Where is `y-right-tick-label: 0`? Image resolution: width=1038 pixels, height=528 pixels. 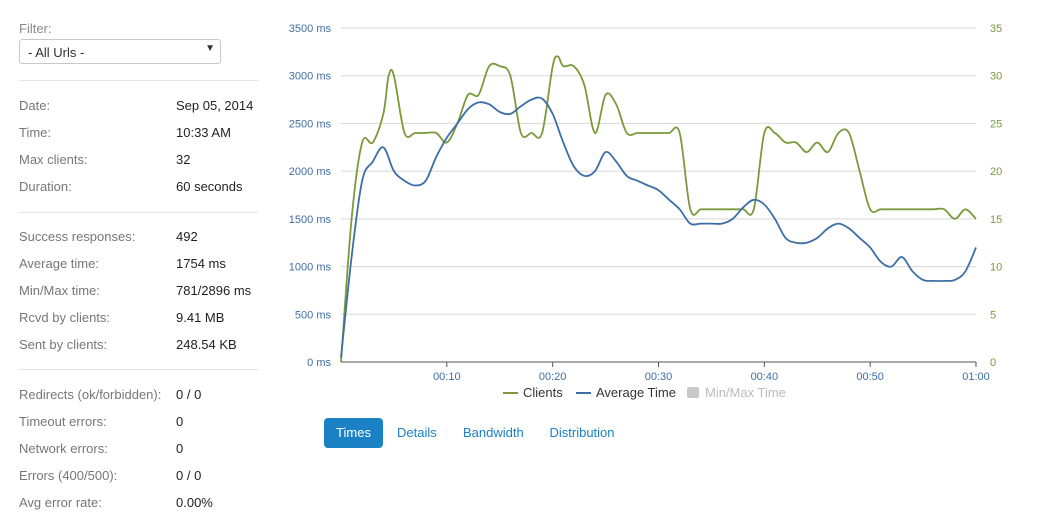
y-right-tick-label: 0 is located at coordinates (993, 363).